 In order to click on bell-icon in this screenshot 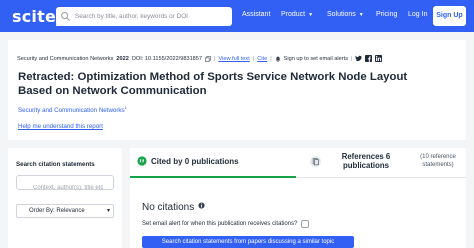, I will do `click(278, 59)`.